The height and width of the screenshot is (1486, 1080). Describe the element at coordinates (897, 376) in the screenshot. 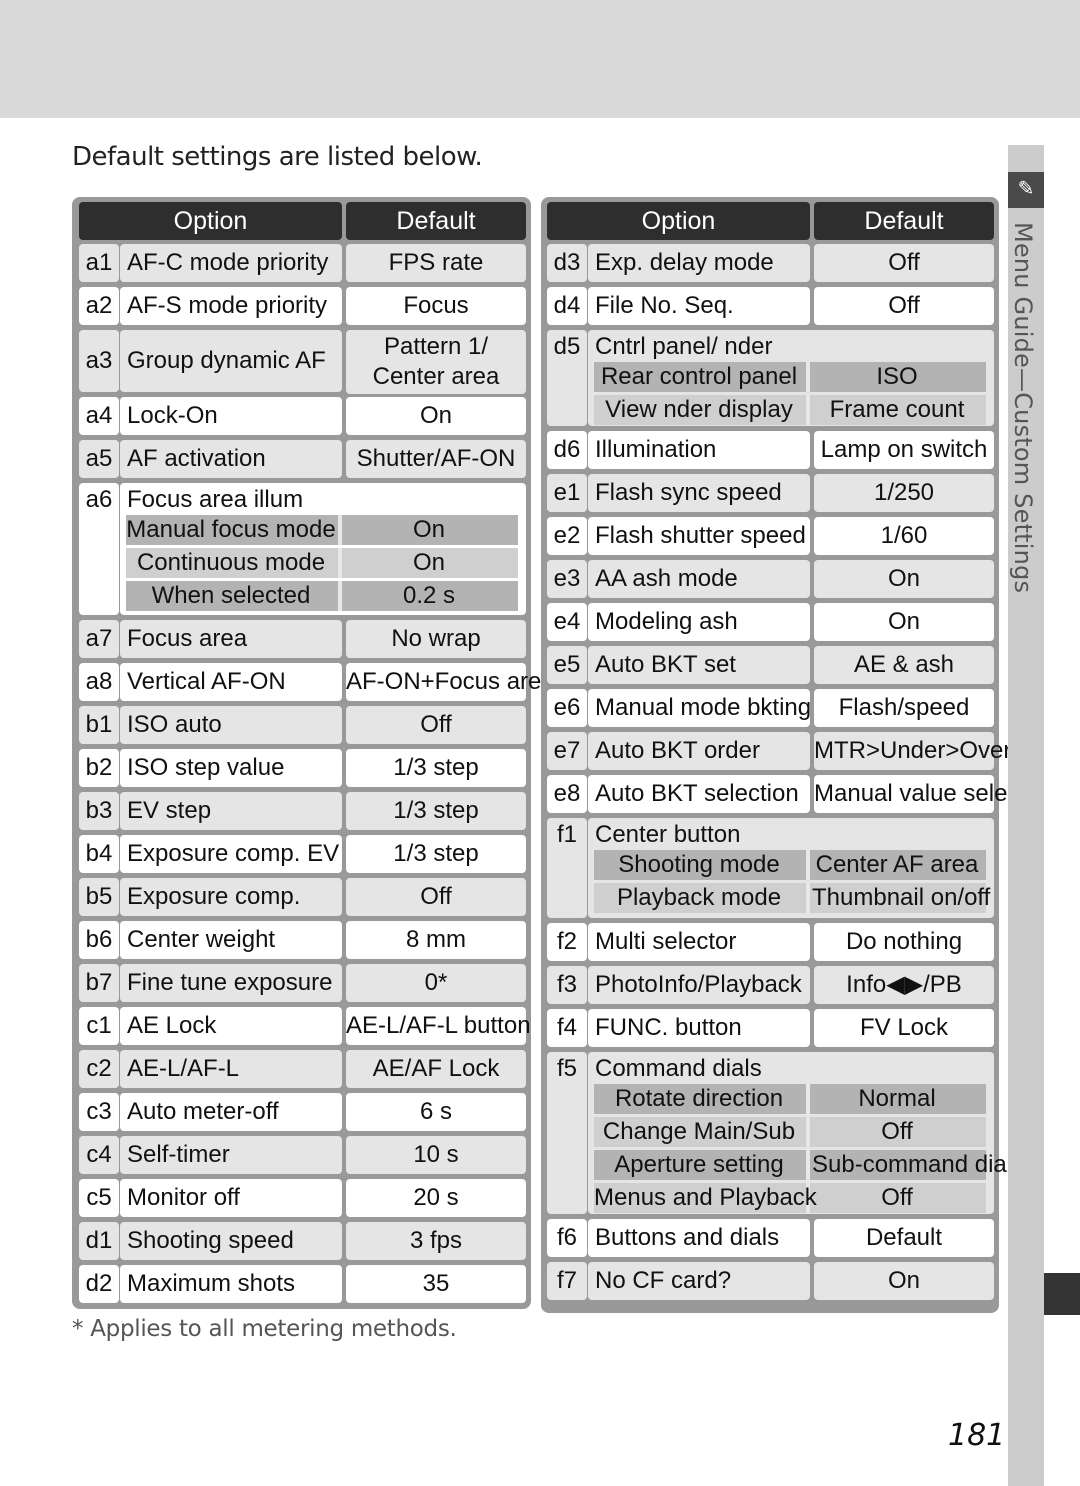

I see `sub-default: ISO` at that location.